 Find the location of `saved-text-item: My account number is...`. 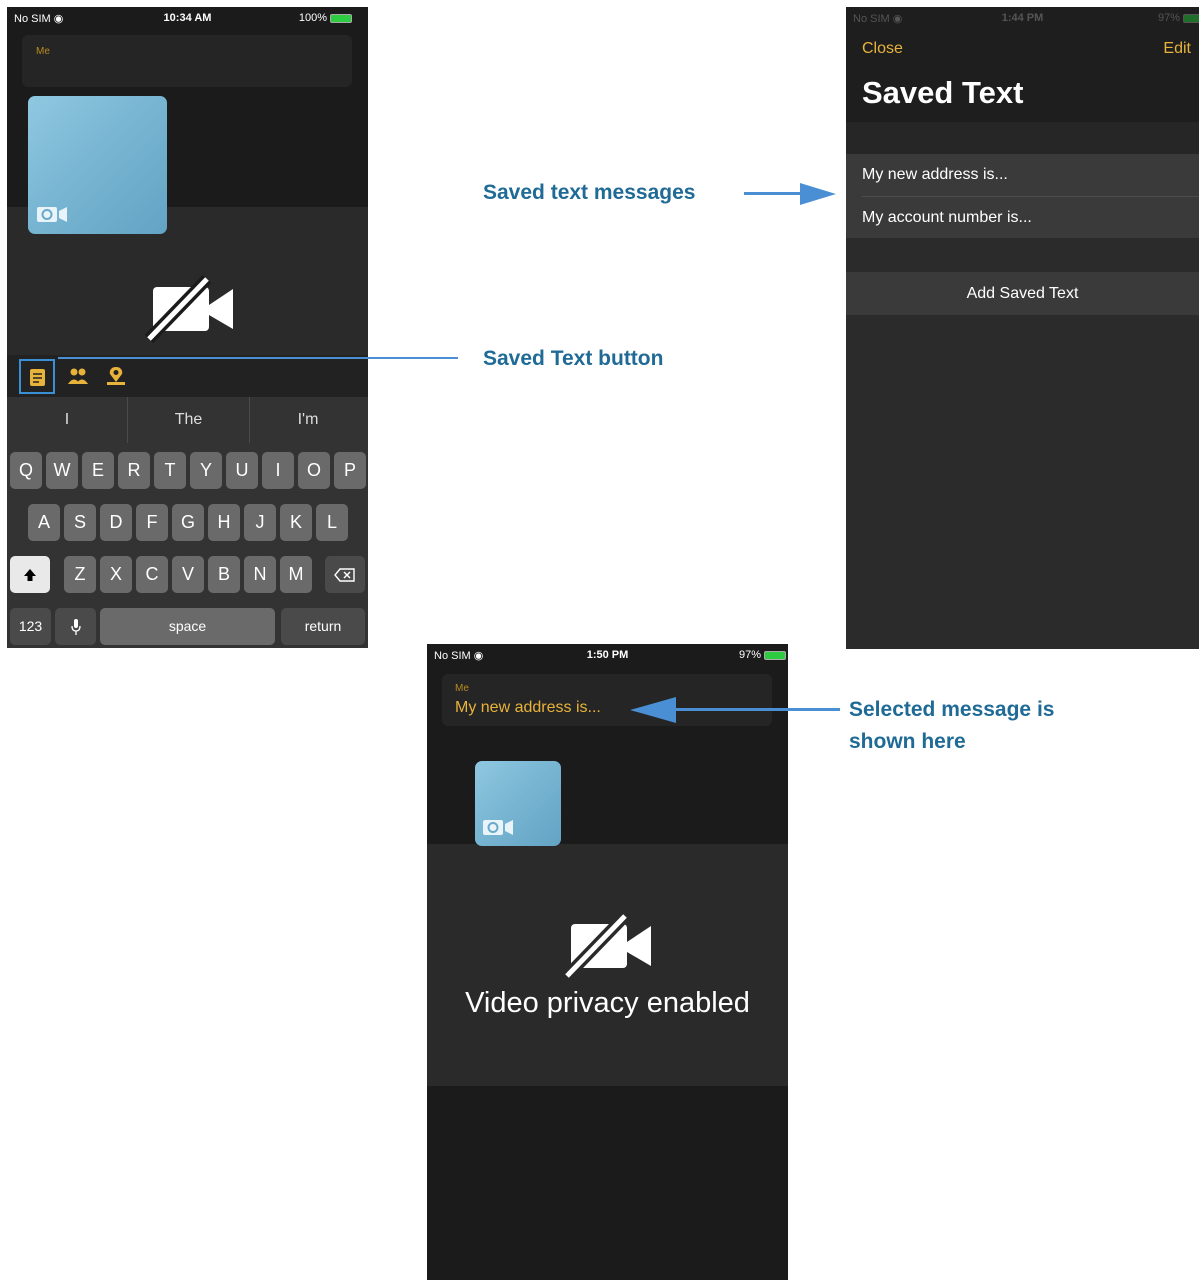

saved-text-item: My account number is... is located at coordinates (947, 218).